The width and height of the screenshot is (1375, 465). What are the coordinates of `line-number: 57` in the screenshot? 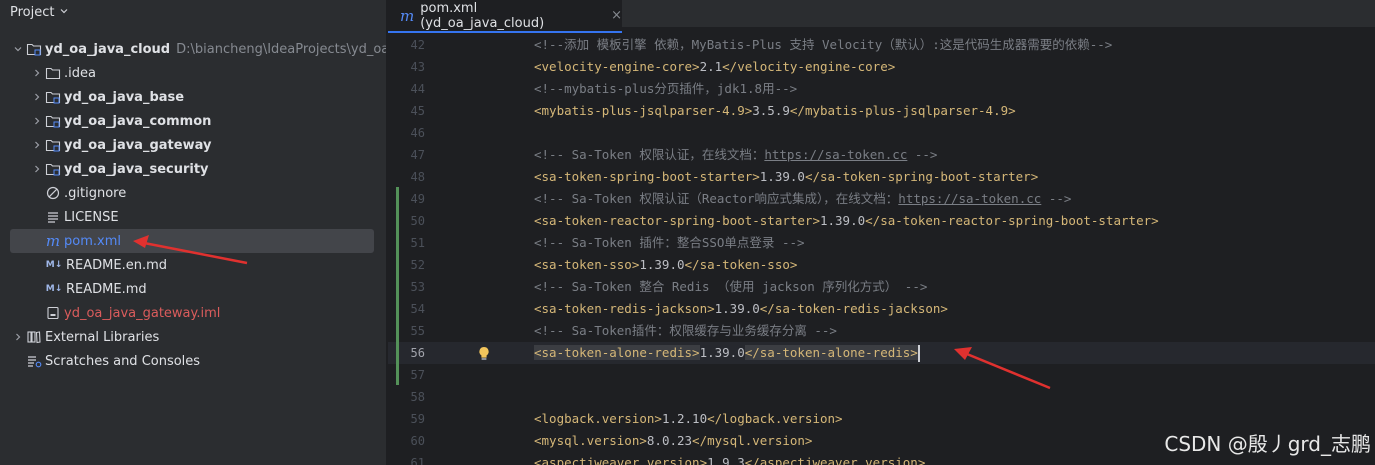 It's located at (406, 375).